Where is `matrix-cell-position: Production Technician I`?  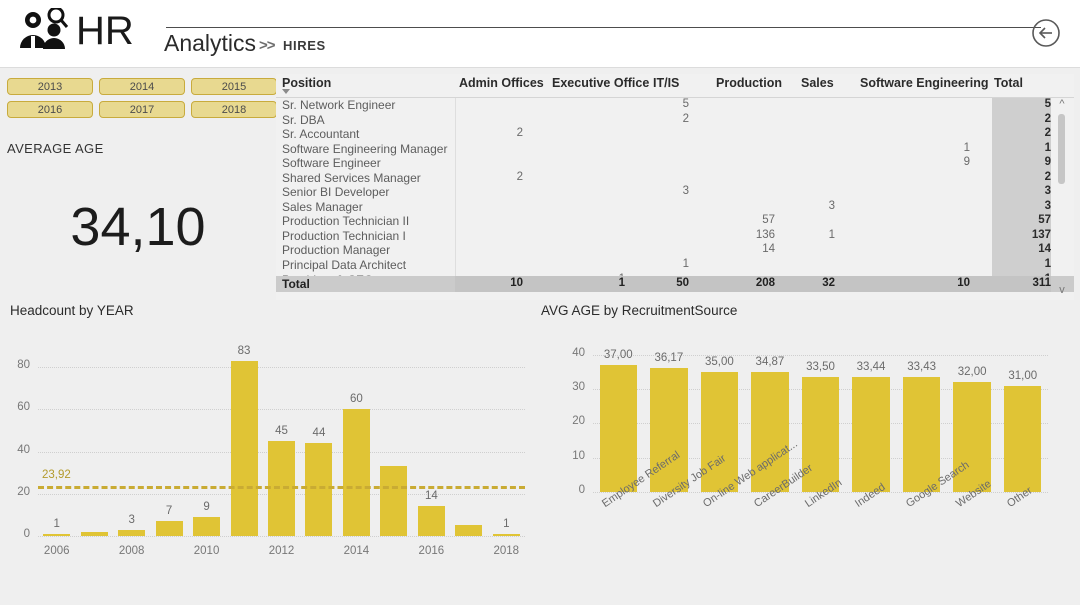
matrix-cell-position: Production Technician I is located at coordinates (344, 235).